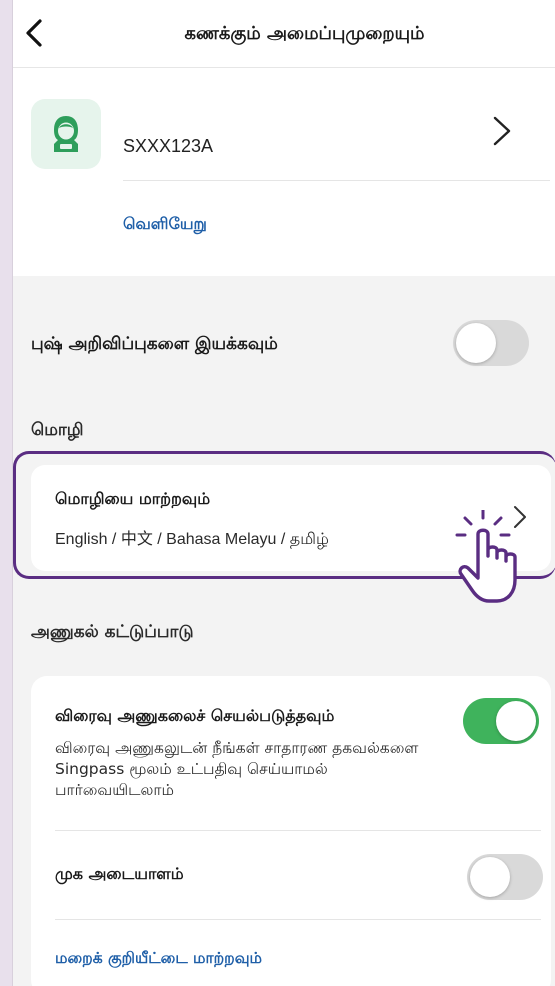 The image size is (555, 986). I want to click on language-section-label: மொழி, so click(57, 430).